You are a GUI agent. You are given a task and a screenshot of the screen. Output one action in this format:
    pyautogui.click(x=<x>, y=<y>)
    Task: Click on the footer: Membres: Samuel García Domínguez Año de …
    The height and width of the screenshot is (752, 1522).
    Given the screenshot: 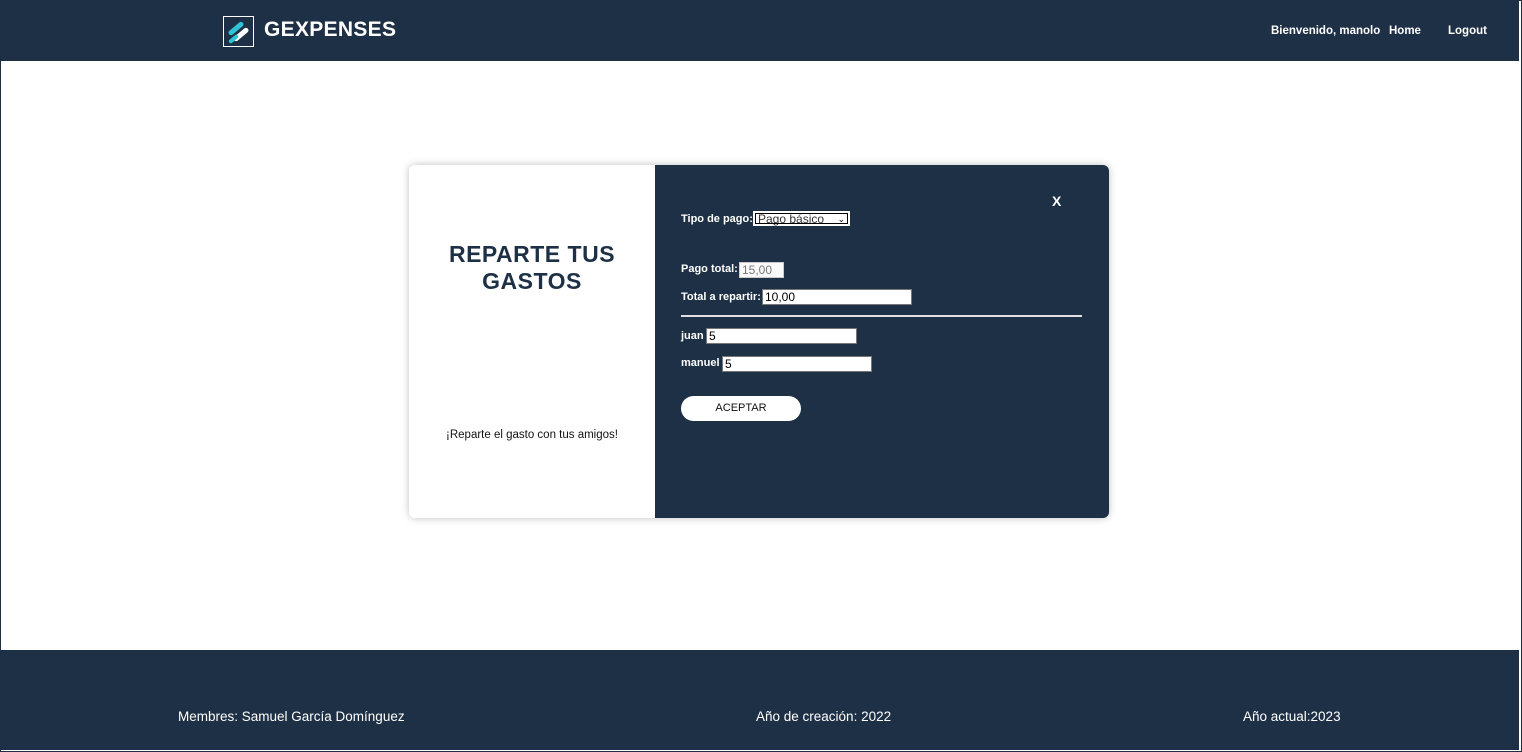 What is the action you would take?
    pyautogui.click(x=760, y=700)
    